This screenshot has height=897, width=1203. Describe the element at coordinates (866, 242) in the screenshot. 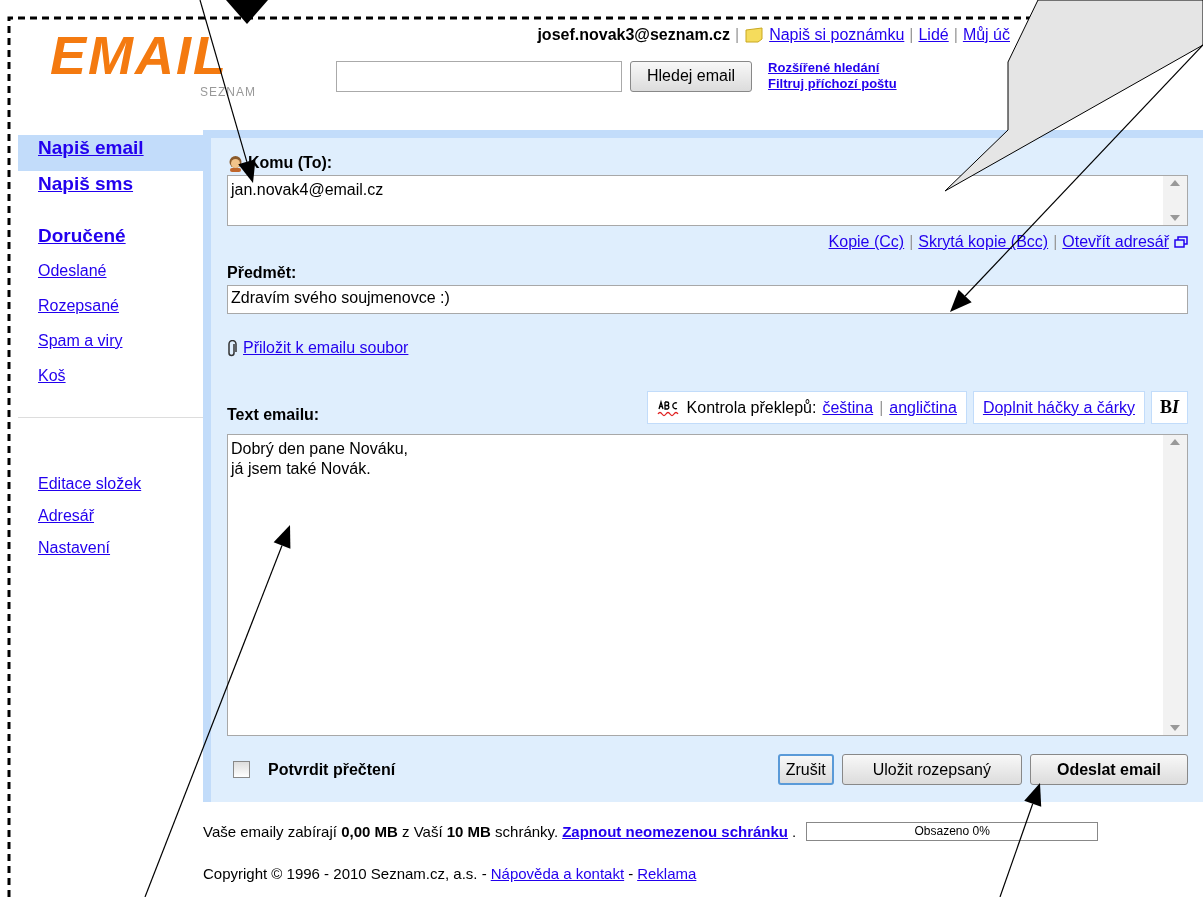

I see `recipient-link: Kopie (Cc)` at that location.